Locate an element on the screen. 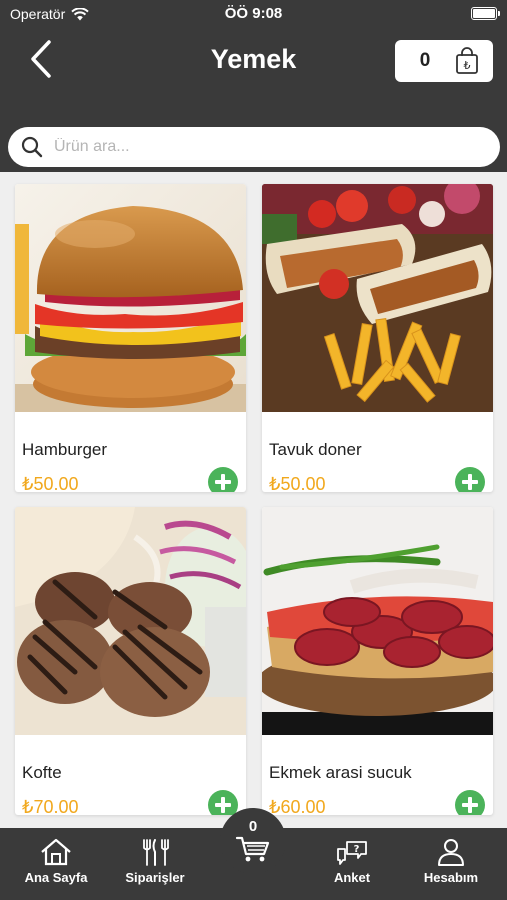 The height and width of the screenshot is (900, 507). search-input is located at coordinates (264, 147).